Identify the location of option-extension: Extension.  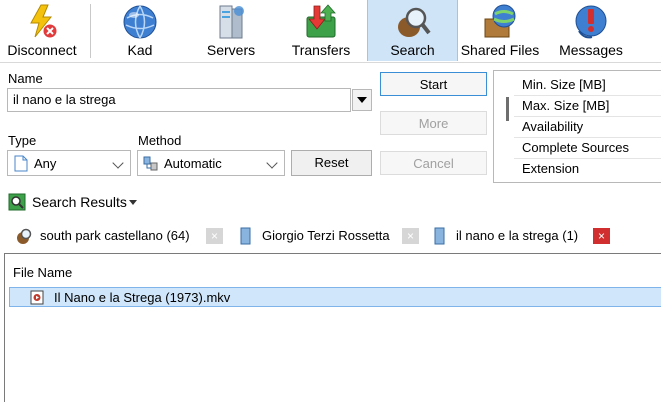
(550, 168).